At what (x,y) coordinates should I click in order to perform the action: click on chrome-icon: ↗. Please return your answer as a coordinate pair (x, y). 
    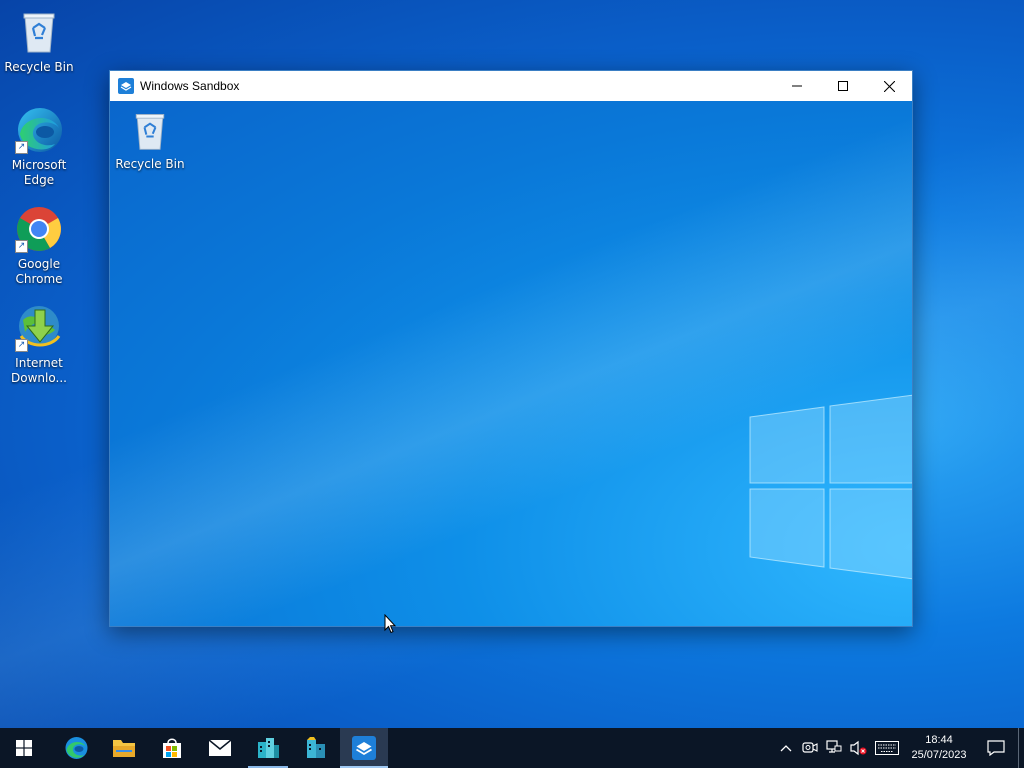
    Looking at the image, I should click on (39, 229).